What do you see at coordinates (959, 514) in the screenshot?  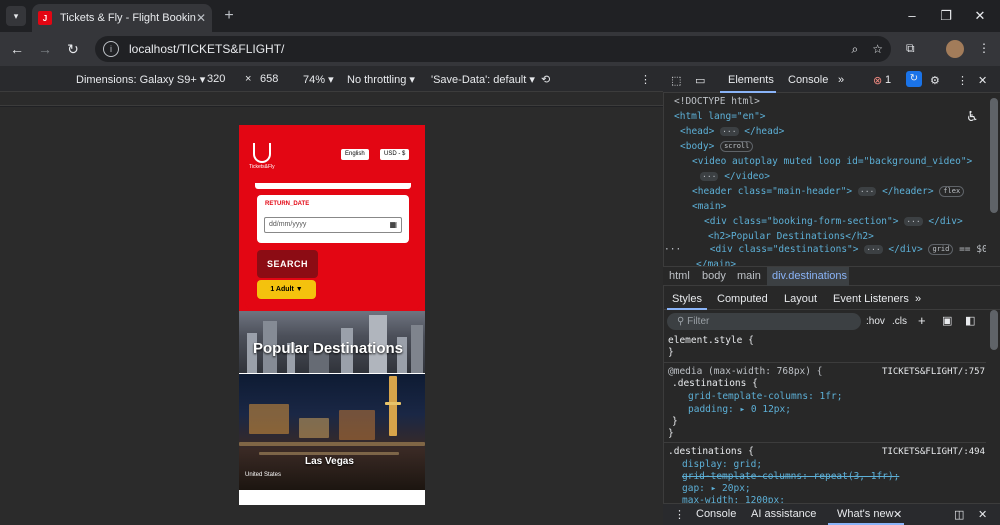 I see `dock-icon: ◫` at bounding box center [959, 514].